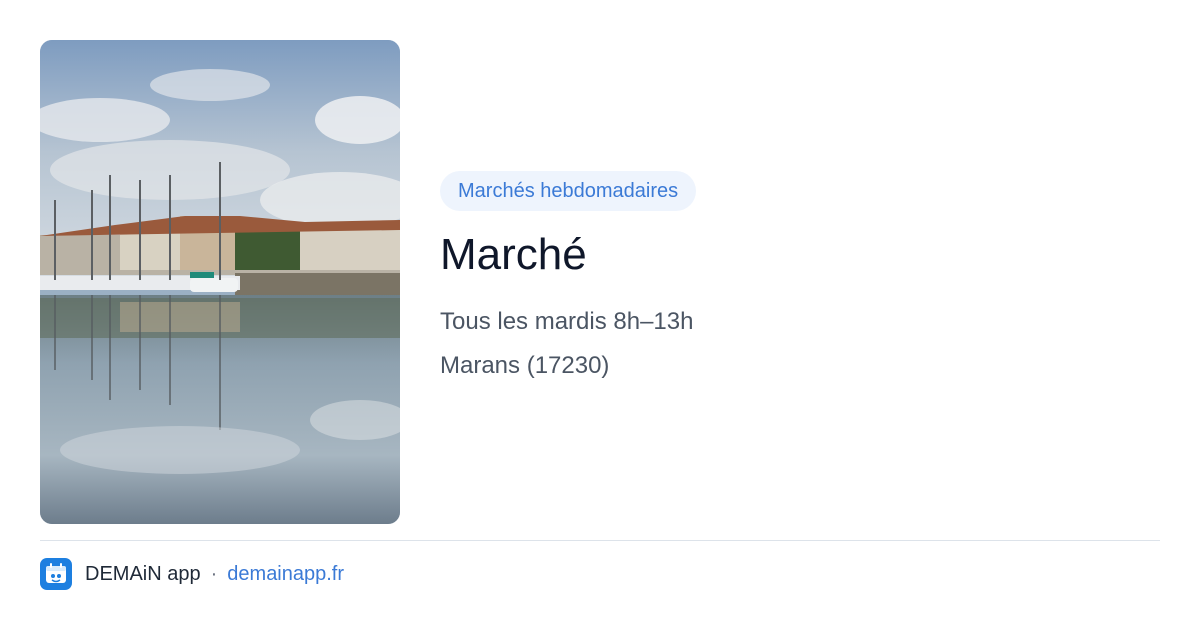  I want to click on event-location: Marans (17230), so click(525, 365).